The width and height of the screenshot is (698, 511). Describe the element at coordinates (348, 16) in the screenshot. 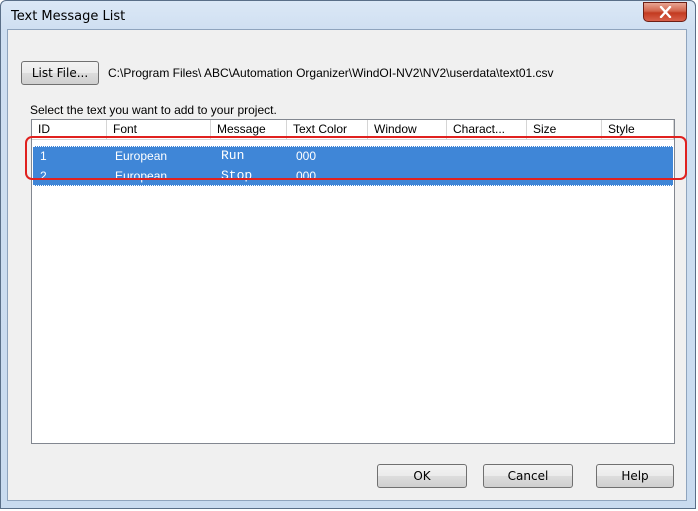

I see `title-bar: Text Message List` at that location.